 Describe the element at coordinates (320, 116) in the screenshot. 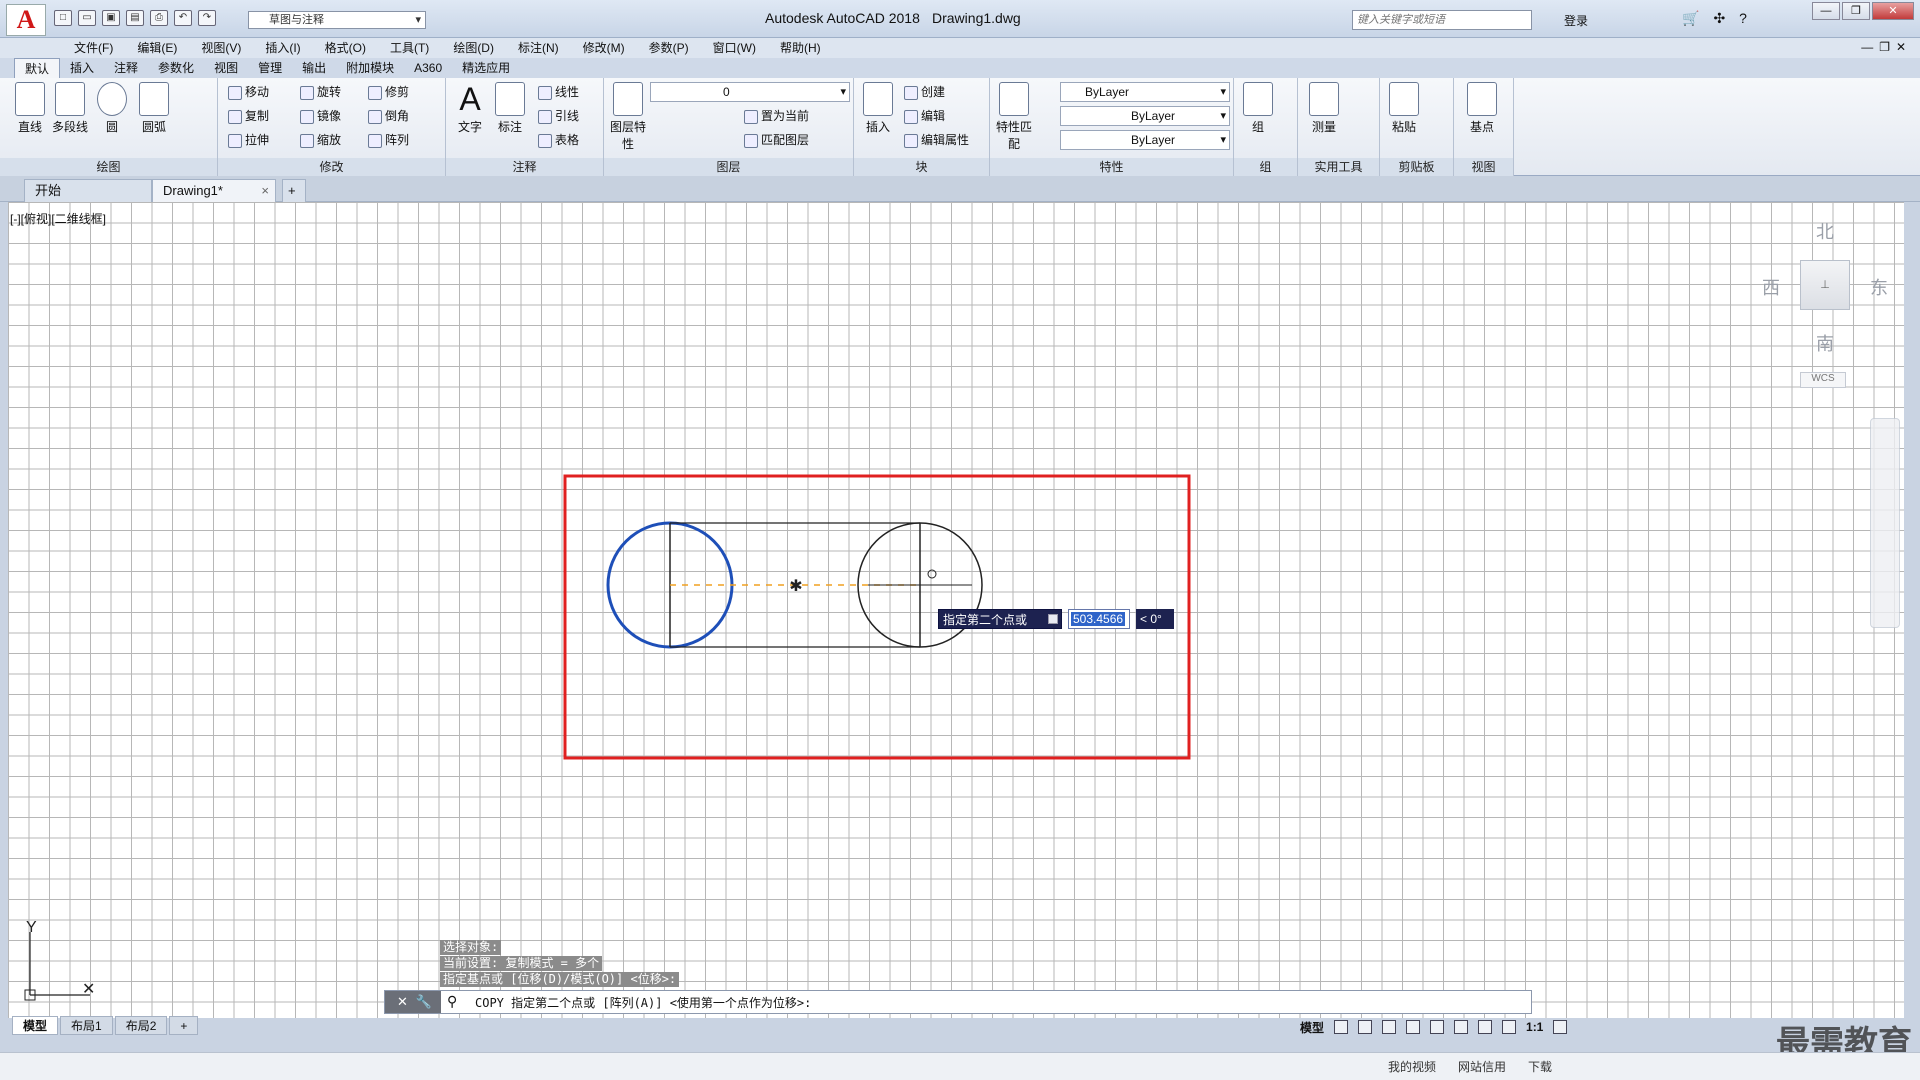

I see `mirror-button: 镜像` at that location.